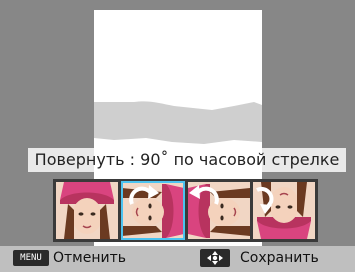 The image size is (355, 272). I want to click on save-label: Сохранить, so click(279, 258).